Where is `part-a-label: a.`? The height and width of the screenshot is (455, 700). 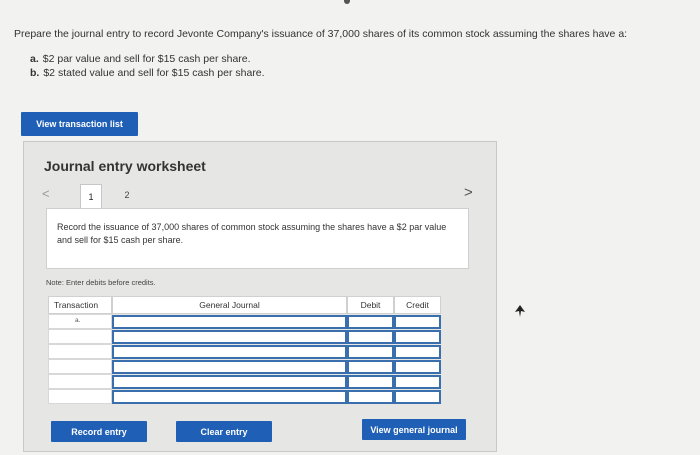
part-a-label: a. is located at coordinates (34, 59).